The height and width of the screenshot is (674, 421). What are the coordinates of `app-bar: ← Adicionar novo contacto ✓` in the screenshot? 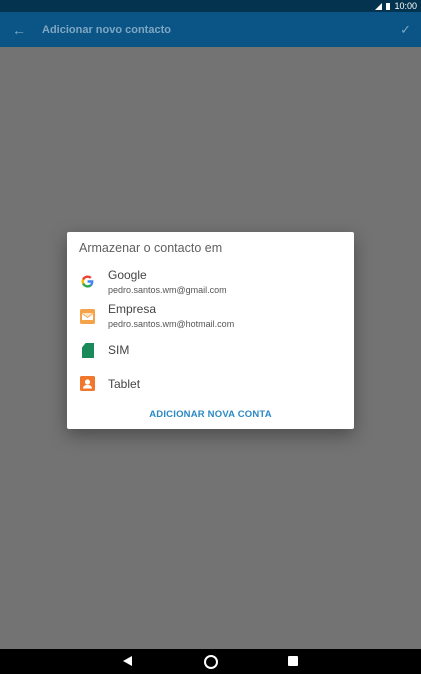 It's located at (210, 29).